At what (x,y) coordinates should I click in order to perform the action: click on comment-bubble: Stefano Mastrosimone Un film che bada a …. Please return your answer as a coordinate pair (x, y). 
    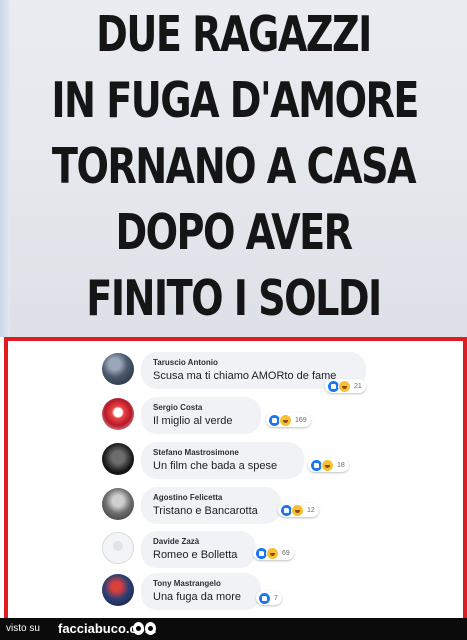
    Looking at the image, I should click on (222, 460).